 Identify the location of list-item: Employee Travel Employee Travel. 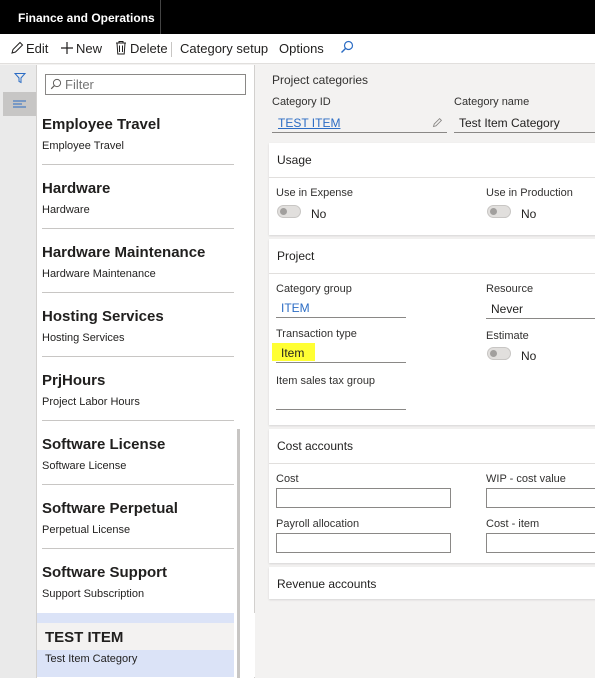
(146, 133).